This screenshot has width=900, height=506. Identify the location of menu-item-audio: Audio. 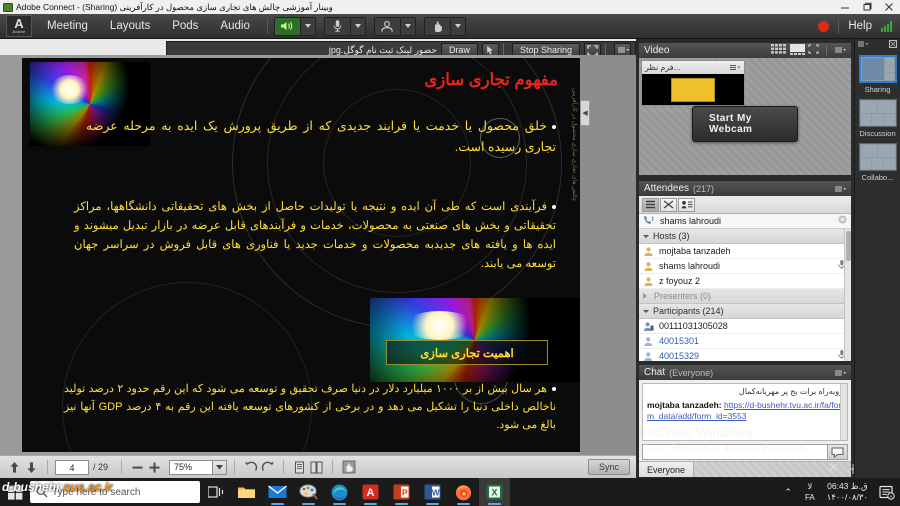
(234, 26).